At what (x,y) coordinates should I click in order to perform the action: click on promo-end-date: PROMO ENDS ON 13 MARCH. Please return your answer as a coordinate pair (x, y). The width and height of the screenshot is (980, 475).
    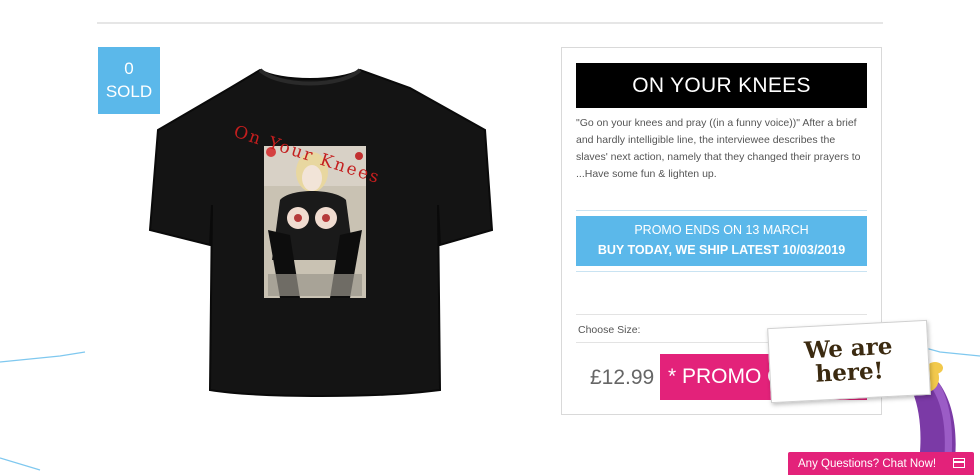
    Looking at the image, I should click on (721, 230).